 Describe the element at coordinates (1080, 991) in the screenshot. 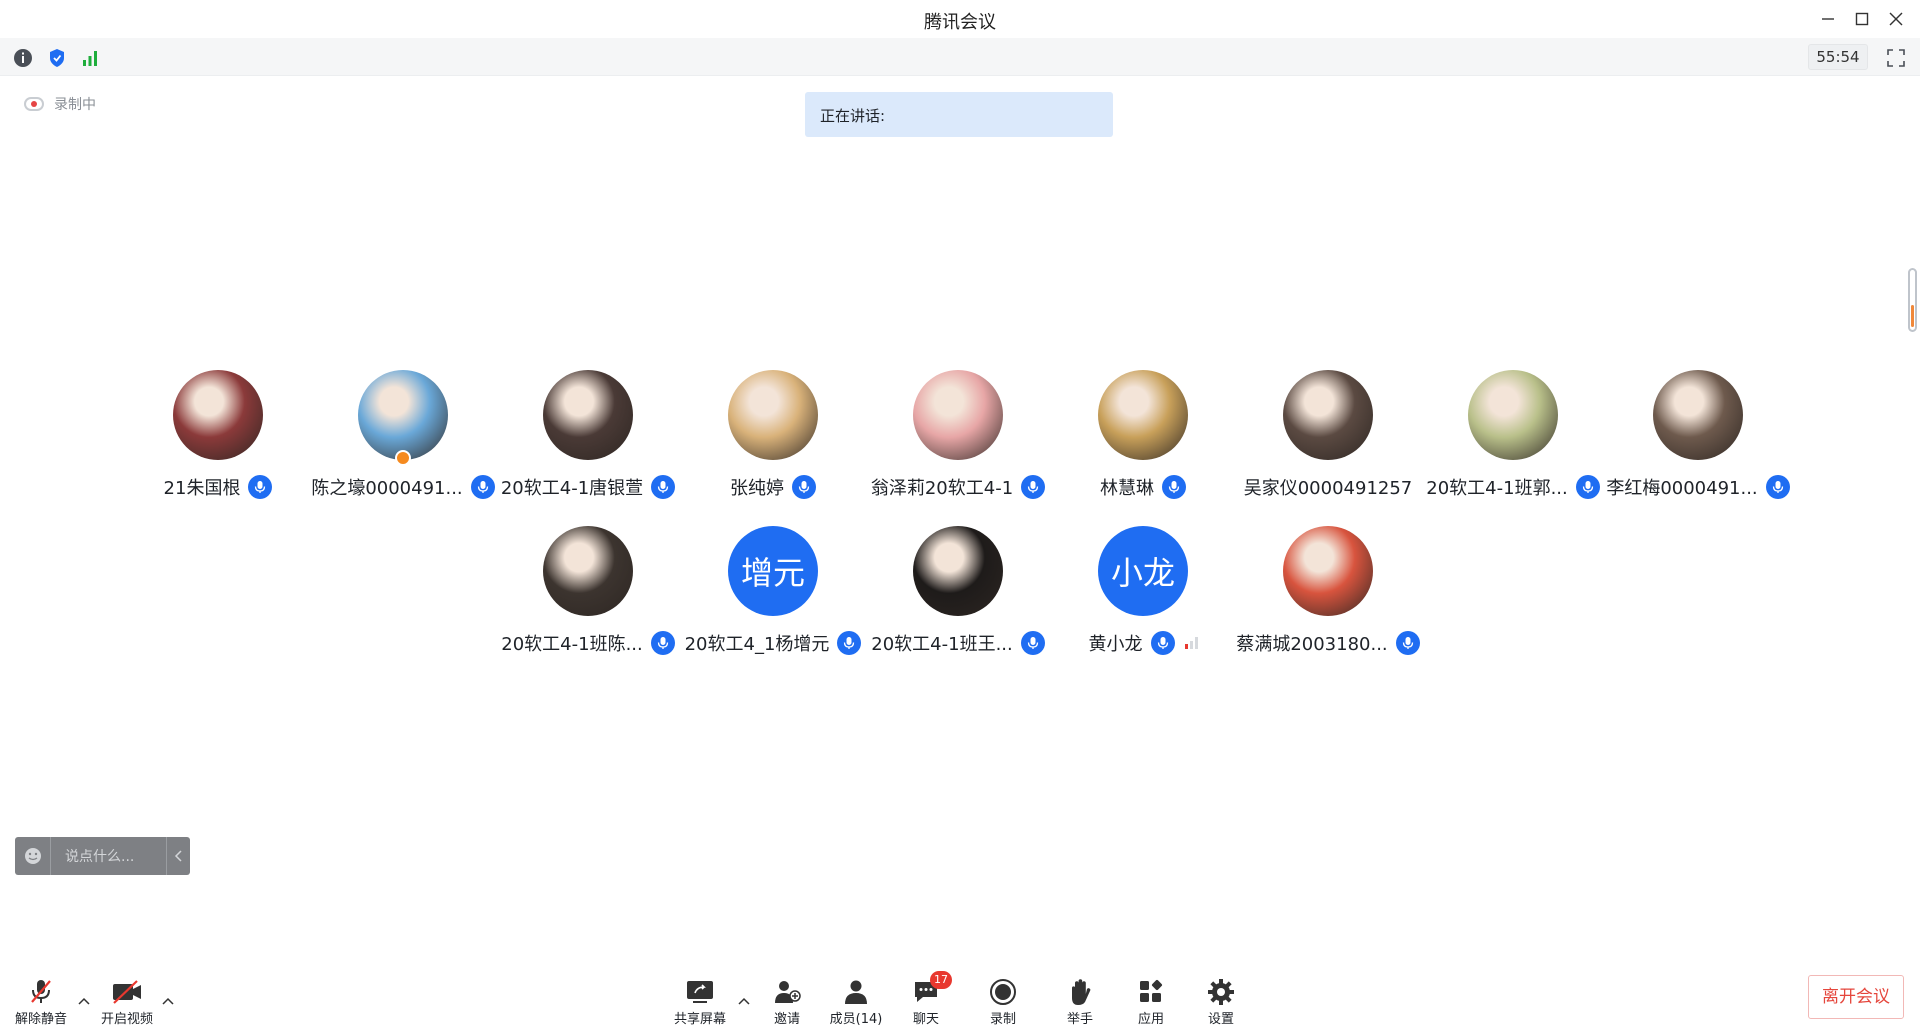

I see `raise-hand-icon` at that location.